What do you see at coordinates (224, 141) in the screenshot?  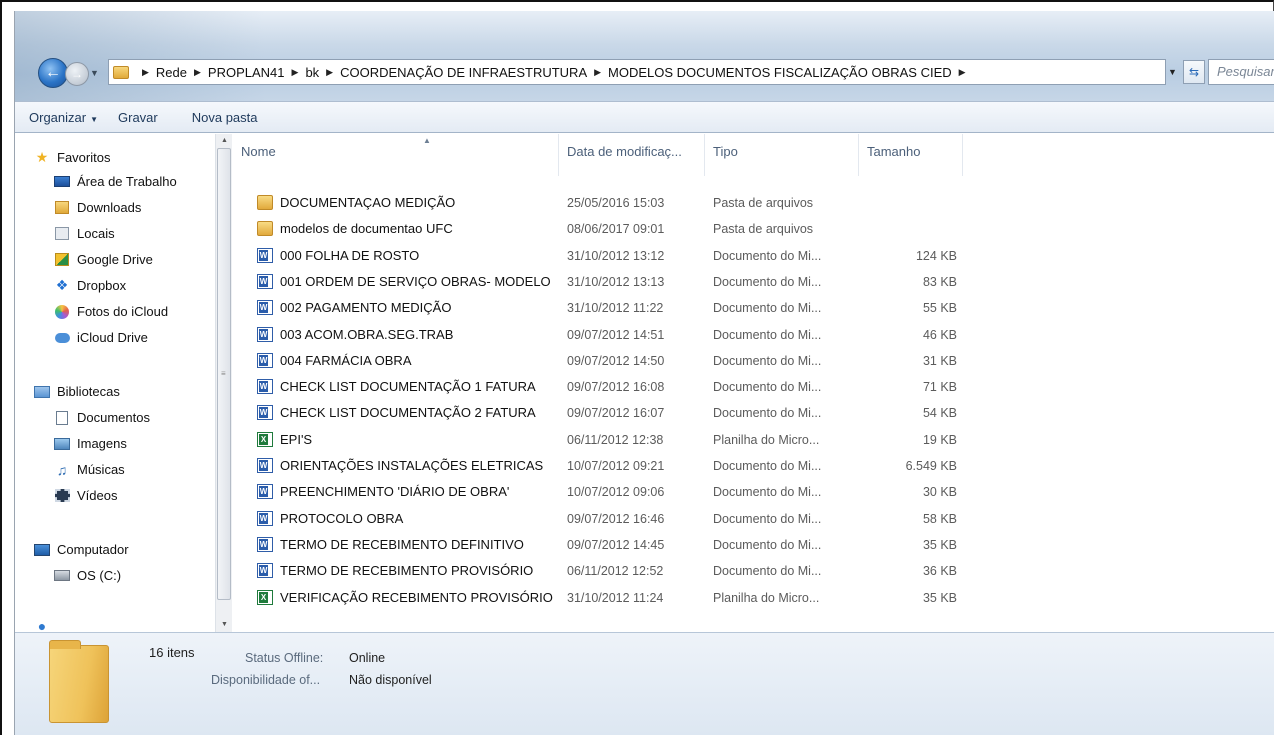 I see `scroll-up-icon: ▲` at bounding box center [224, 141].